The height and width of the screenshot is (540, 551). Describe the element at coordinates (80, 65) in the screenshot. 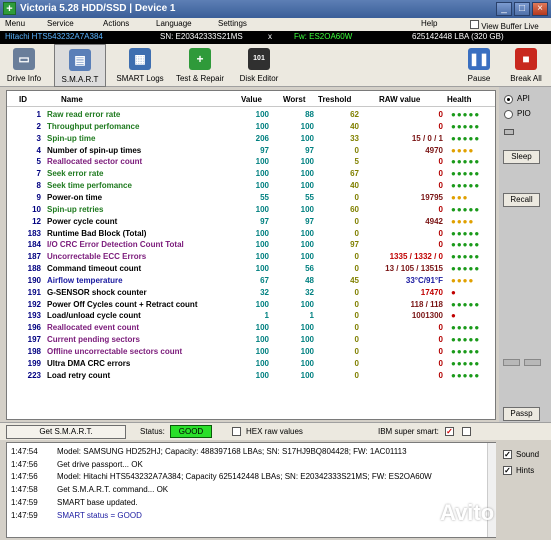

I see `smart-tab-button: ▤ S.M.A.R.T` at that location.